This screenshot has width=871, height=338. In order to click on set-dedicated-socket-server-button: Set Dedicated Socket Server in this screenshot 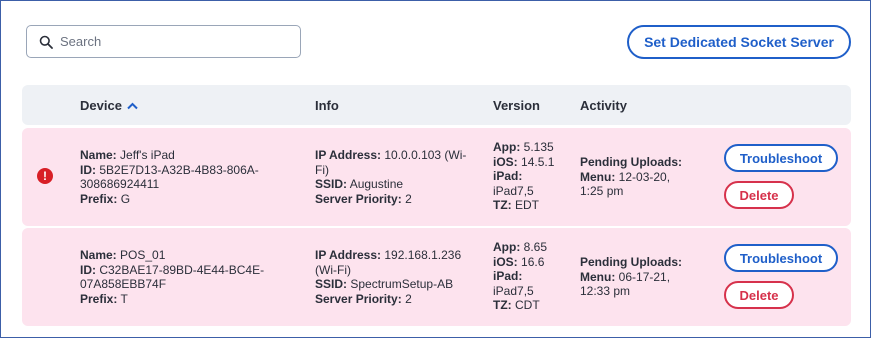, I will do `click(739, 42)`.